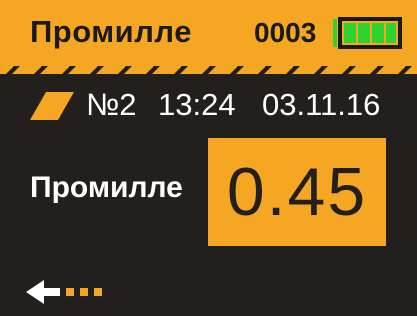 The width and height of the screenshot is (417, 316). I want to click on header-dashed-separator, so click(208, 72).